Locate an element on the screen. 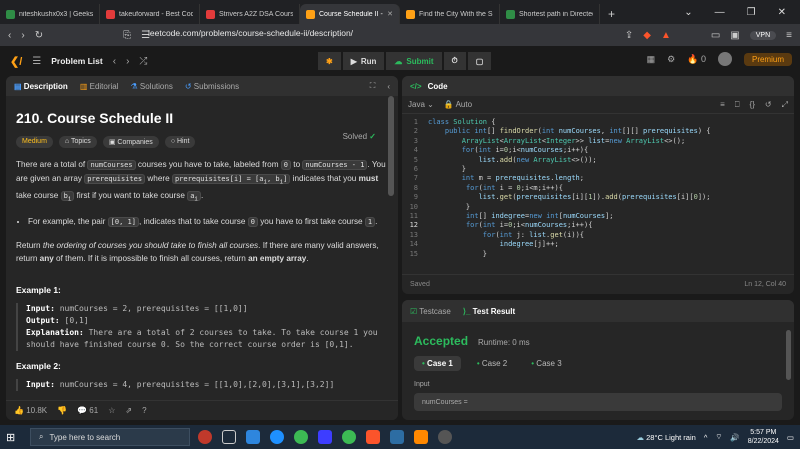 This screenshot has height=449, width=800. volume-icon: 🔊 is located at coordinates (734, 437).